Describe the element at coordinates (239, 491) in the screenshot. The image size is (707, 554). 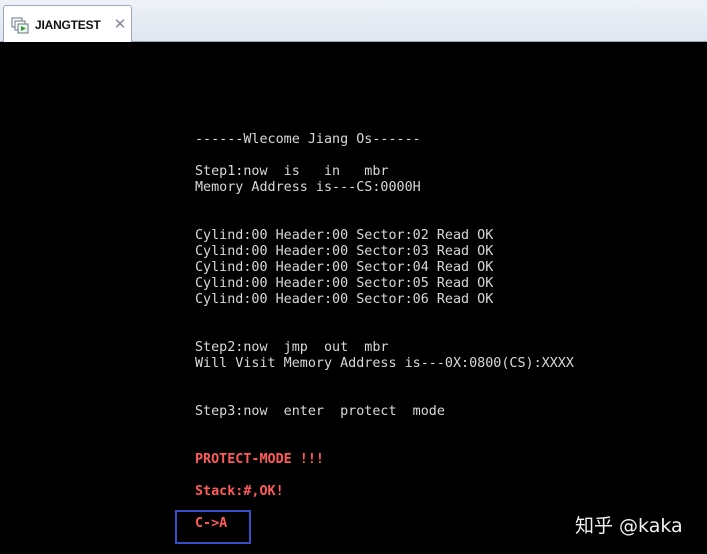
I see `stack-status-message: Stack:#,OK!` at that location.